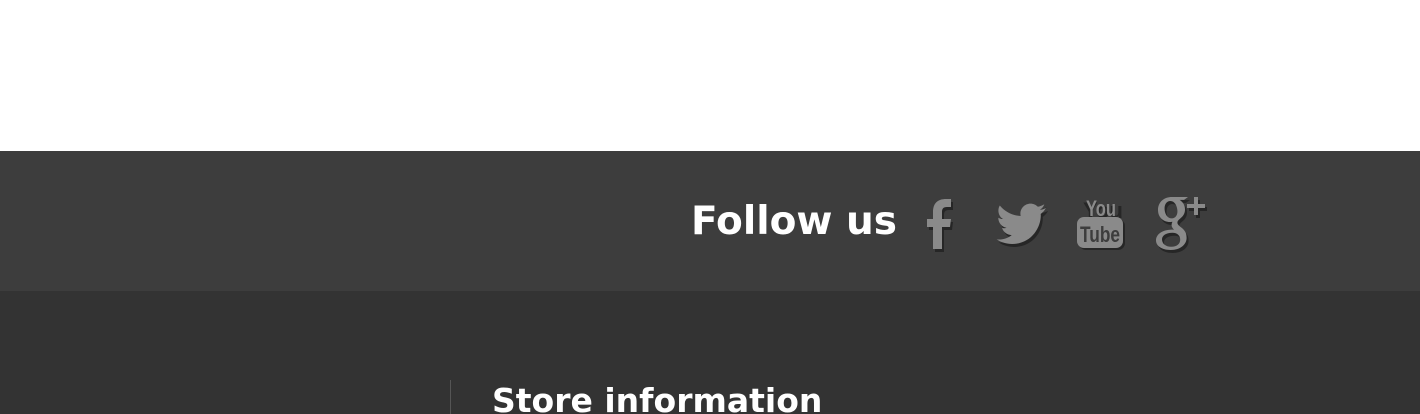 This screenshot has width=1420, height=414. What do you see at coordinates (1100, 234) in the screenshot?
I see `youtube-icon-bottom: Tube` at bounding box center [1100, 234].